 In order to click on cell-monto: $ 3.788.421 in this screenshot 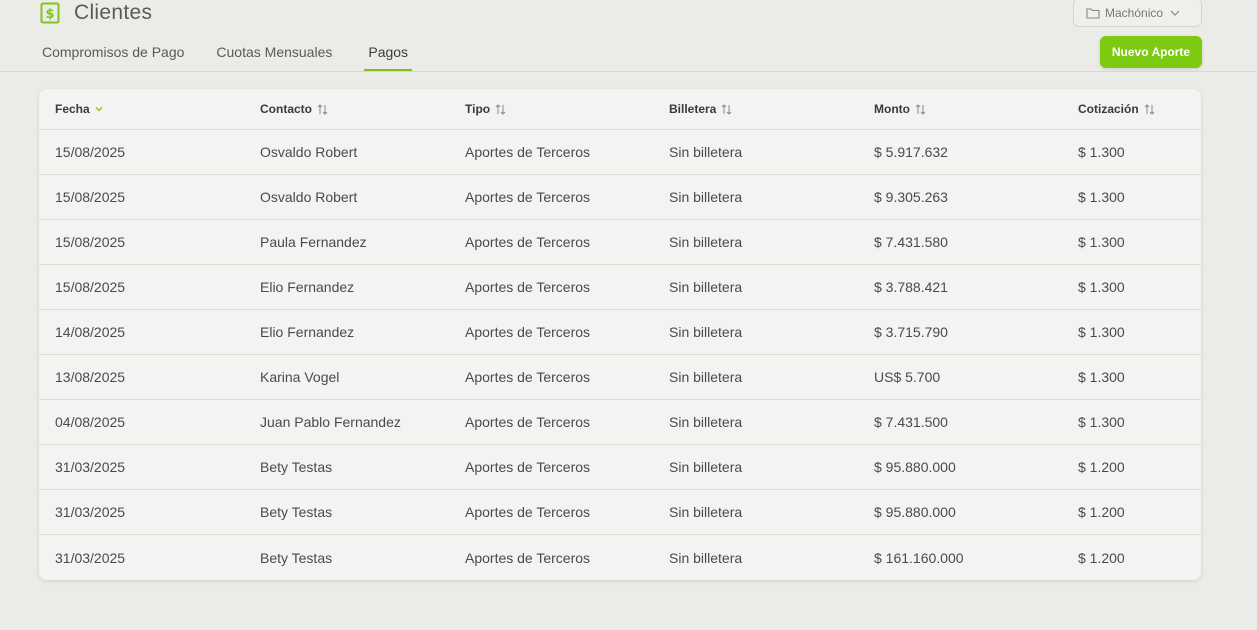, I will do `click(911, 287)`.